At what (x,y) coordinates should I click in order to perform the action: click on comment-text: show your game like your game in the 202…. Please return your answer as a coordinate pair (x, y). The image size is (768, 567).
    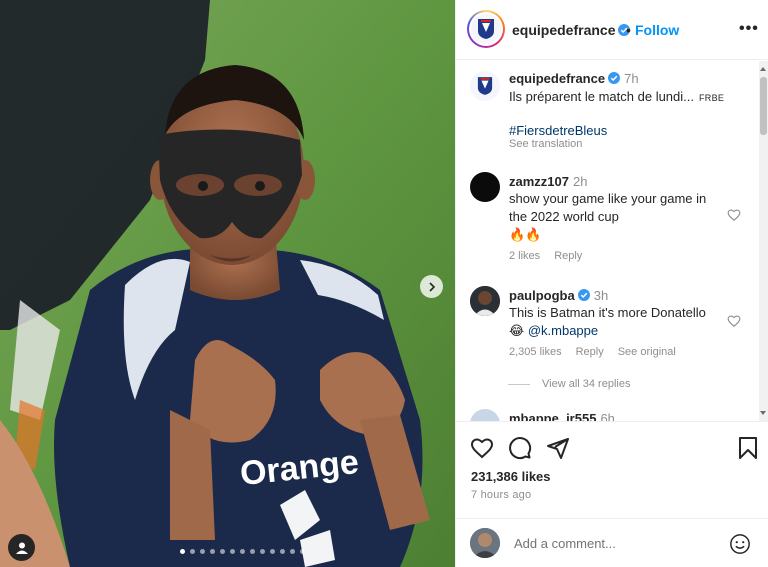
    Looking at the image, I should click on (616, 217).